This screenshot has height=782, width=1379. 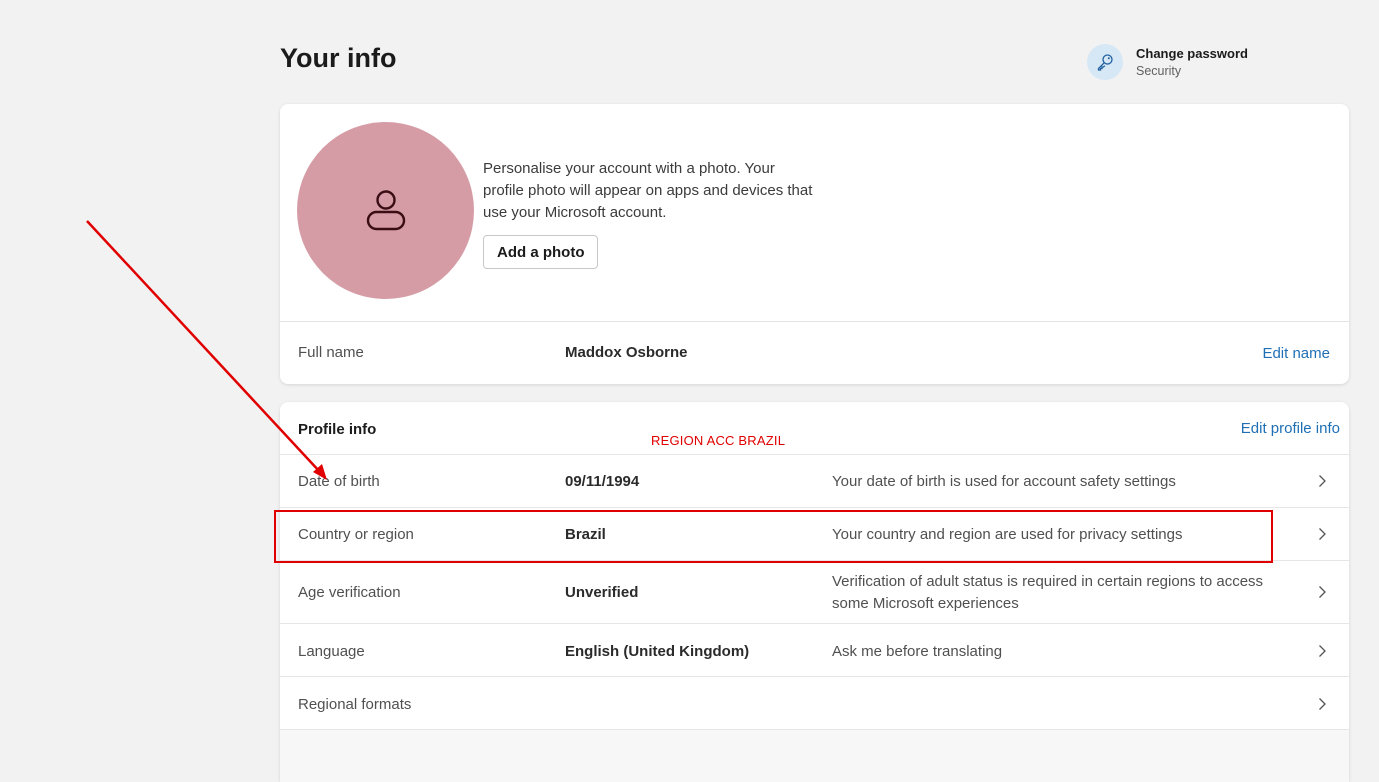 I want to click on row-label: Date of birth, so click(x=339, y=481).